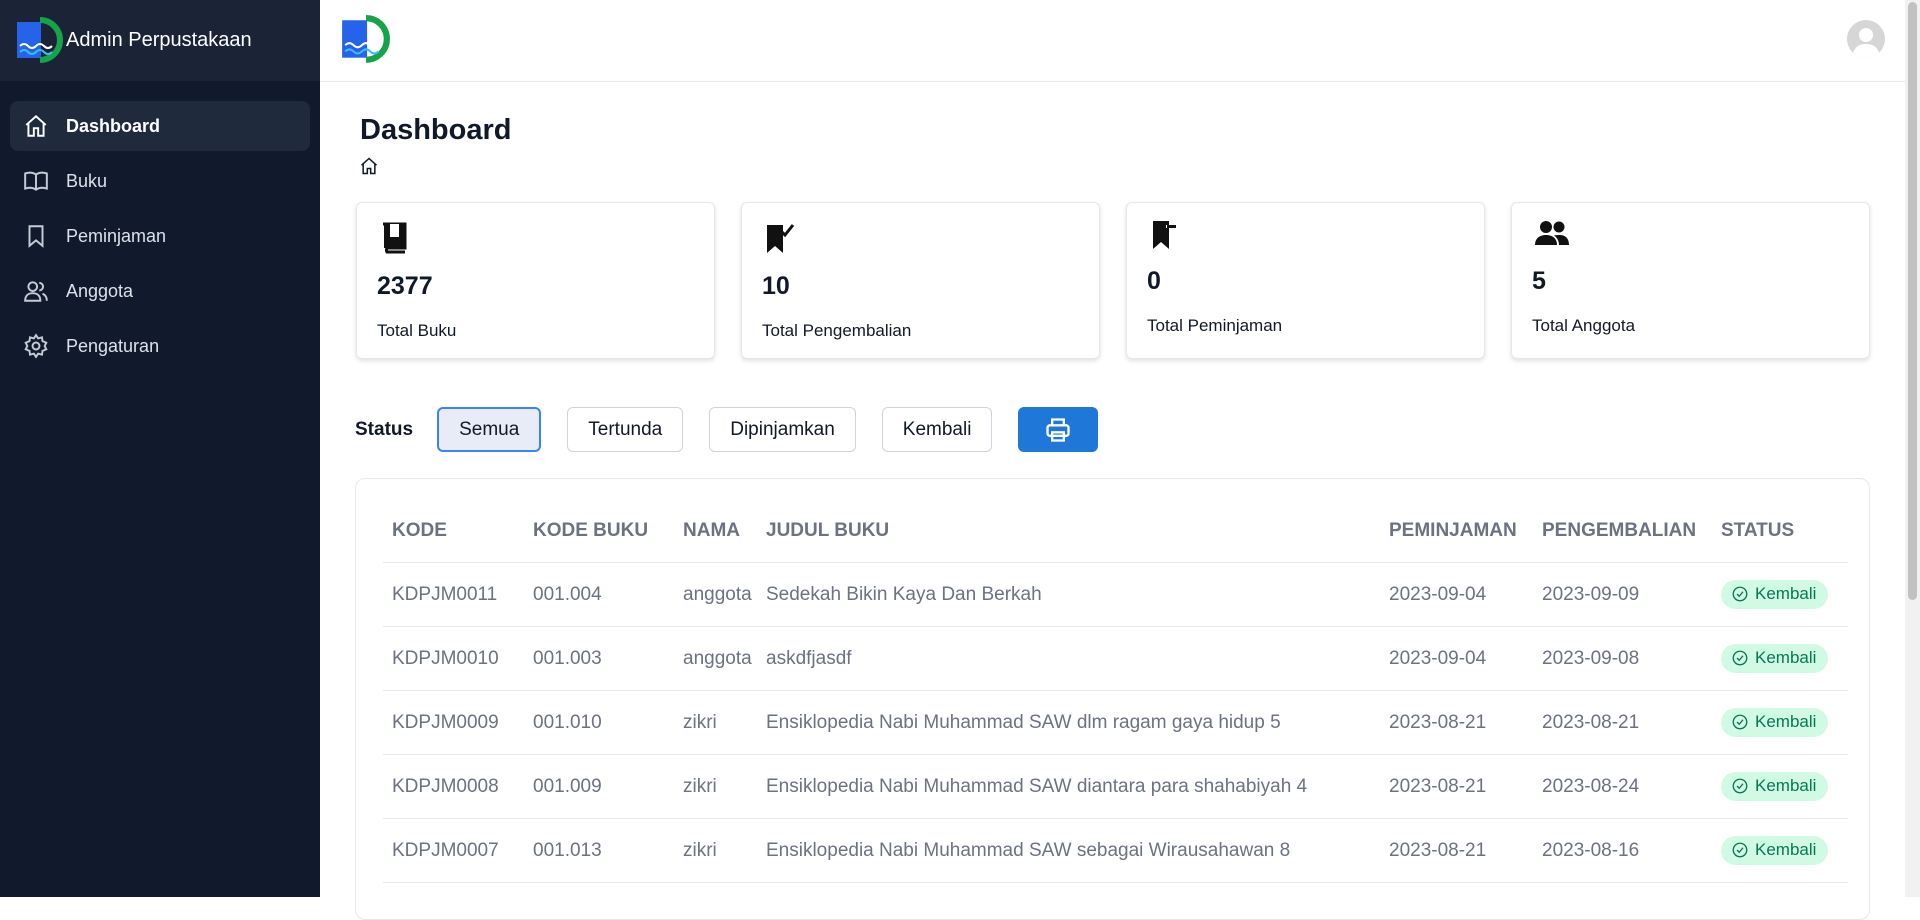  I want to click on sidebar-item-label: Buku, so click(87, 180).